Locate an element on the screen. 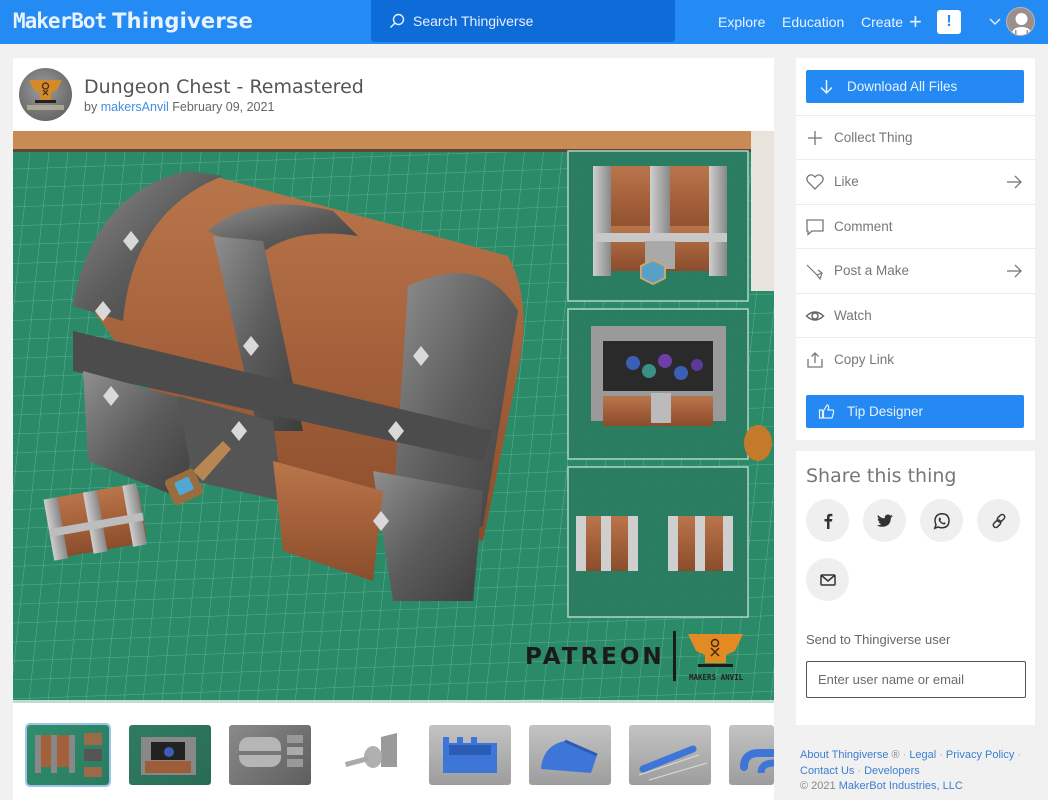  download-label: Download All Files is located at coordinates (902, 86).